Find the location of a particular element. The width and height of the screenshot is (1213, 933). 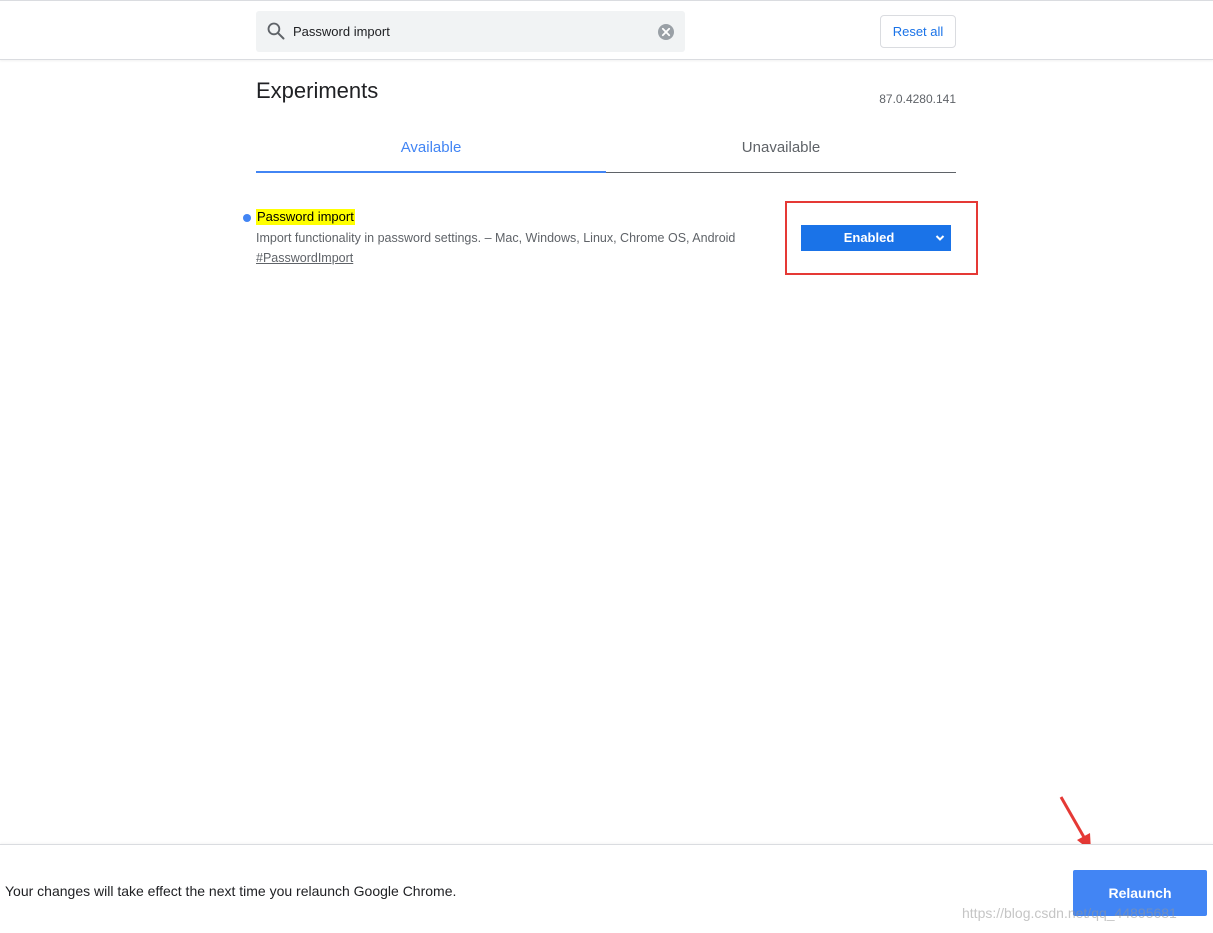

select-value: Enabled is located at coordinates (869, 237).